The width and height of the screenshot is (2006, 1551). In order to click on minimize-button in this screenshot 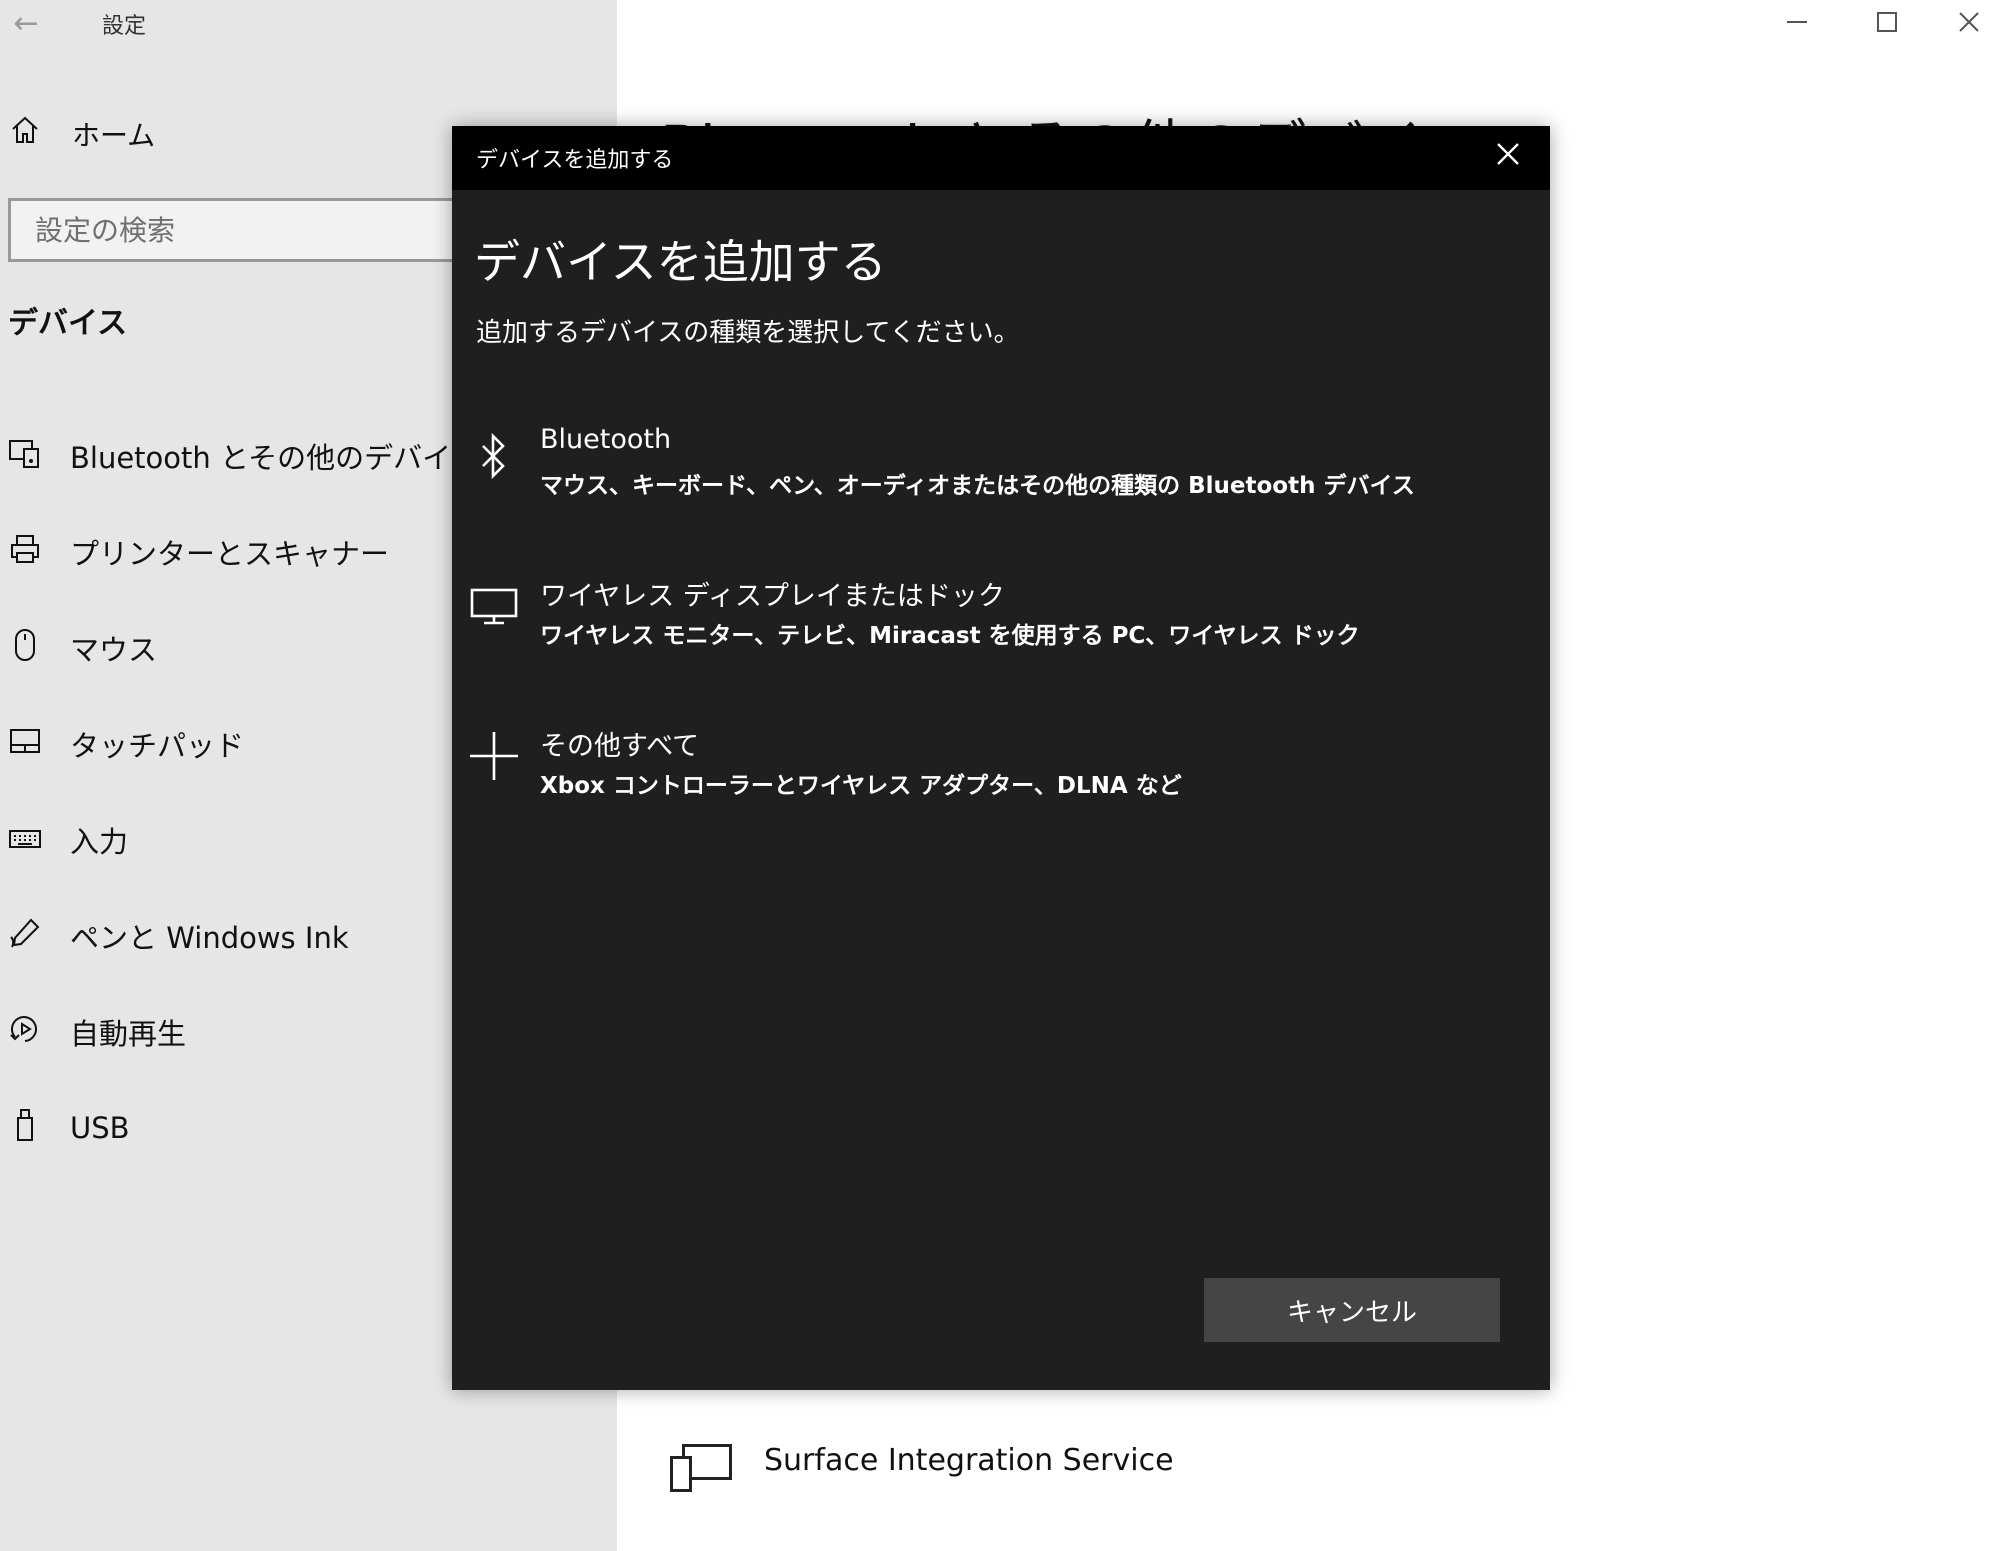, I will do `click(1797, 22)`.